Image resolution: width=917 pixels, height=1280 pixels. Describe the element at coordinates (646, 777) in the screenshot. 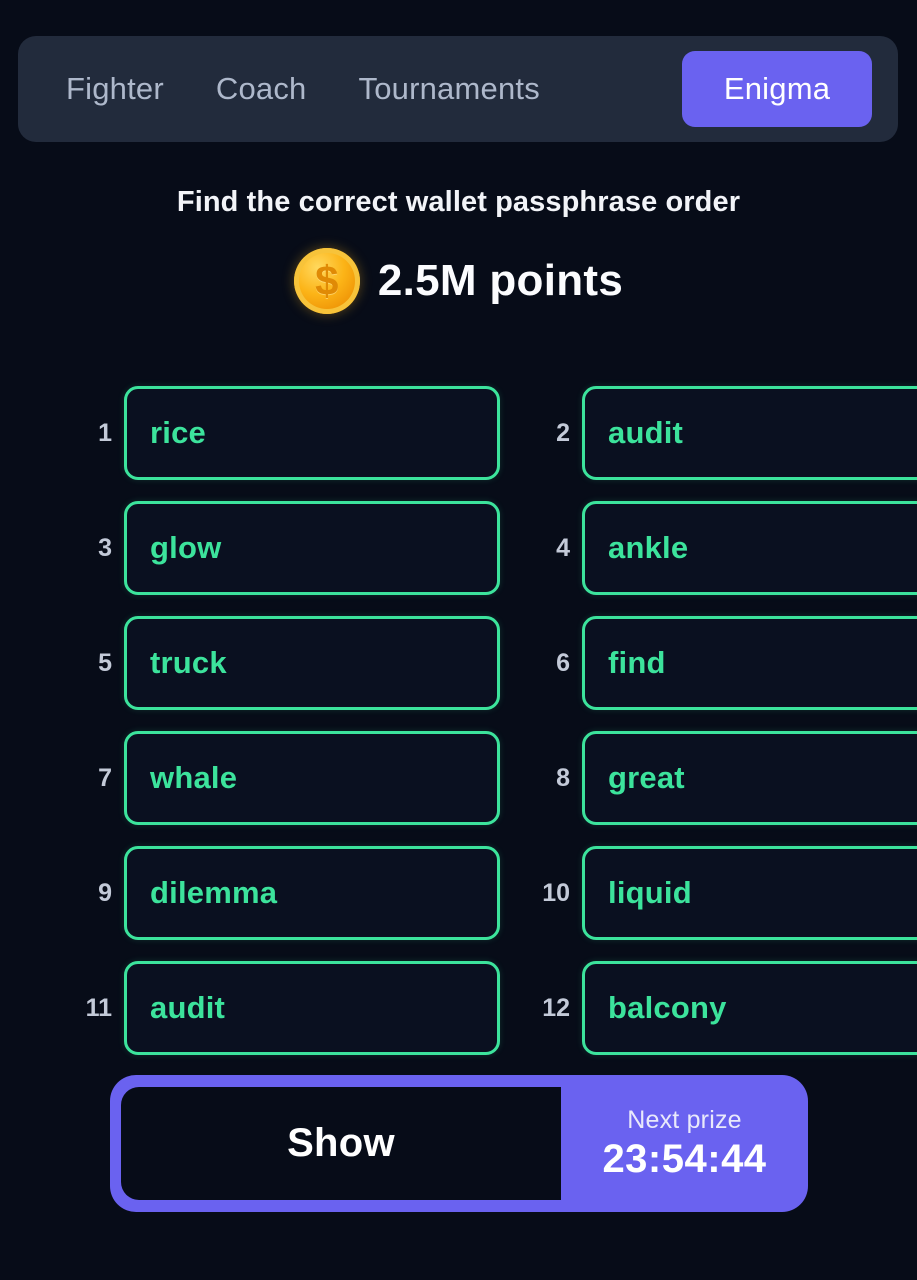

I see `word-text: great` at that location.